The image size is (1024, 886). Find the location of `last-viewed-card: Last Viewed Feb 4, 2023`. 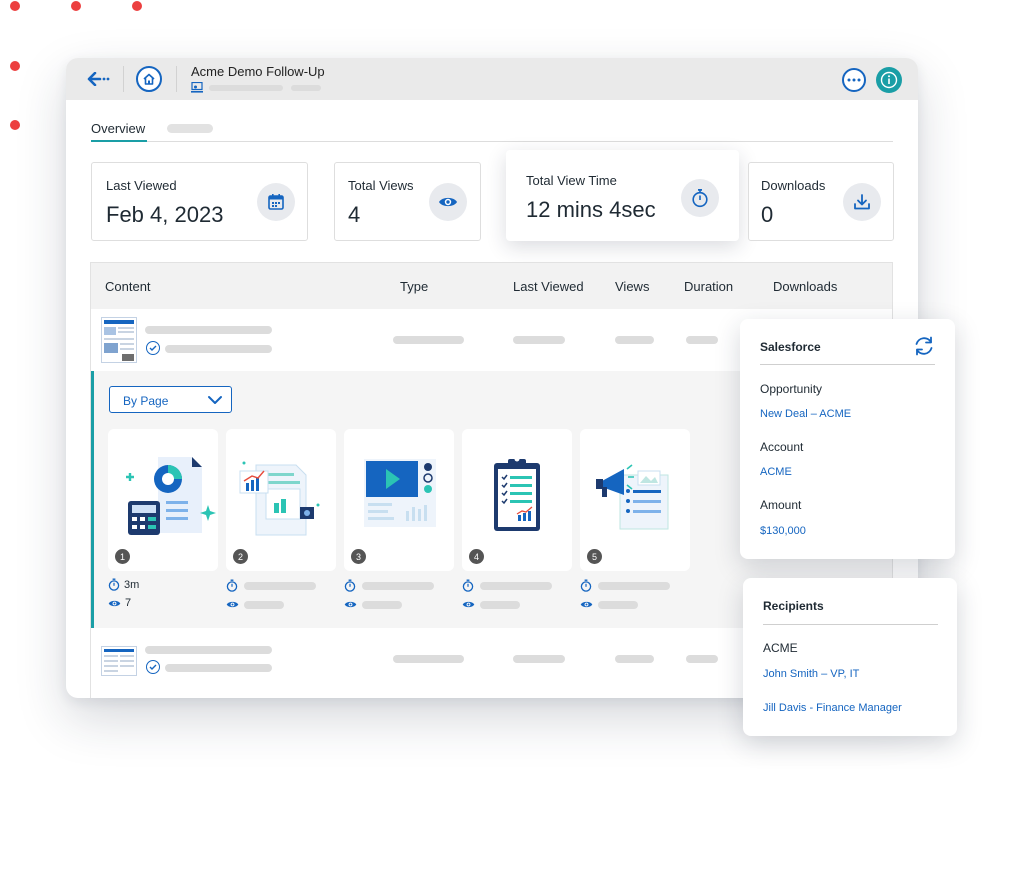

last-viewed-card: Last Viewed Feb 4, 2023 is located at coordinates (199, 201).